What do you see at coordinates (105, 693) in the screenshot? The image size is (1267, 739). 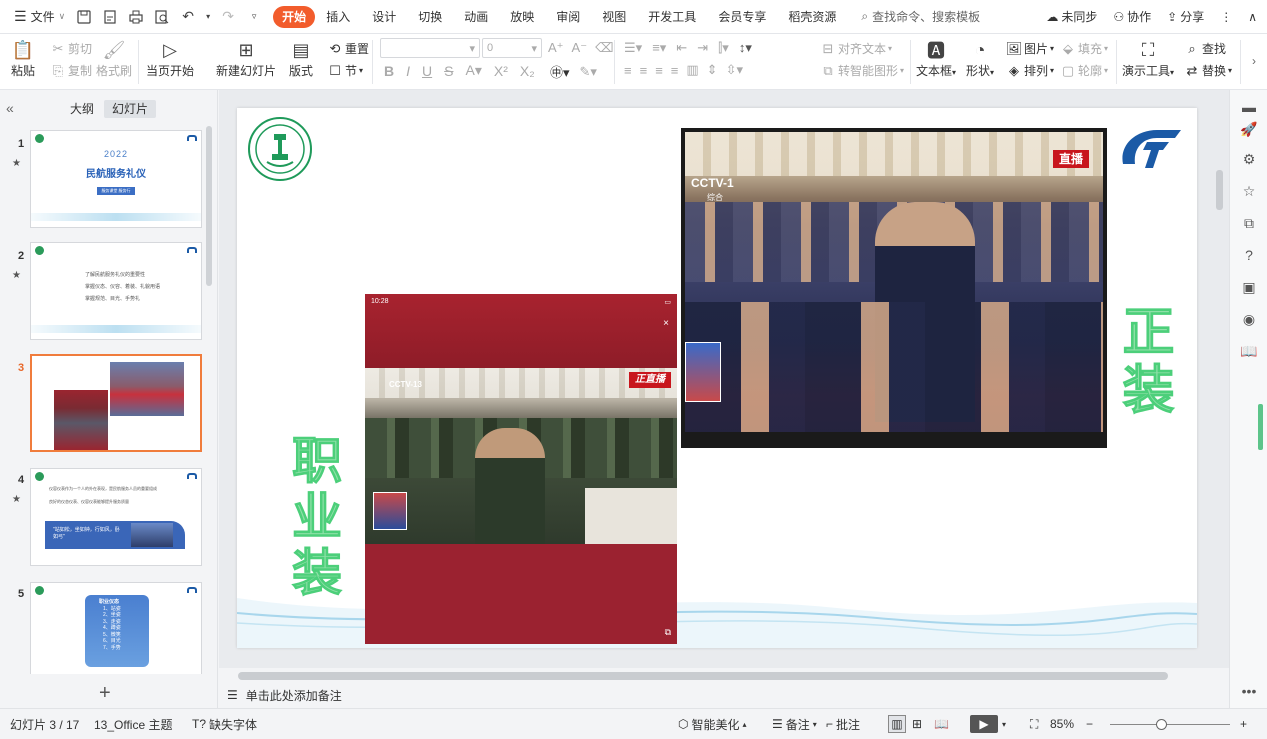 I see `add-slide-button: +` at bounding box center [105, 693].